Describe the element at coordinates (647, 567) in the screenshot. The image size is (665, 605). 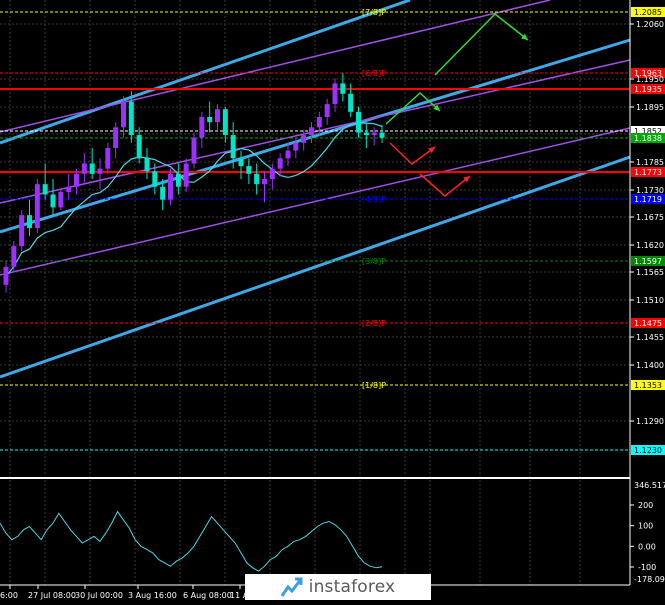
I see `indicator-tick-label: -100` at that location.